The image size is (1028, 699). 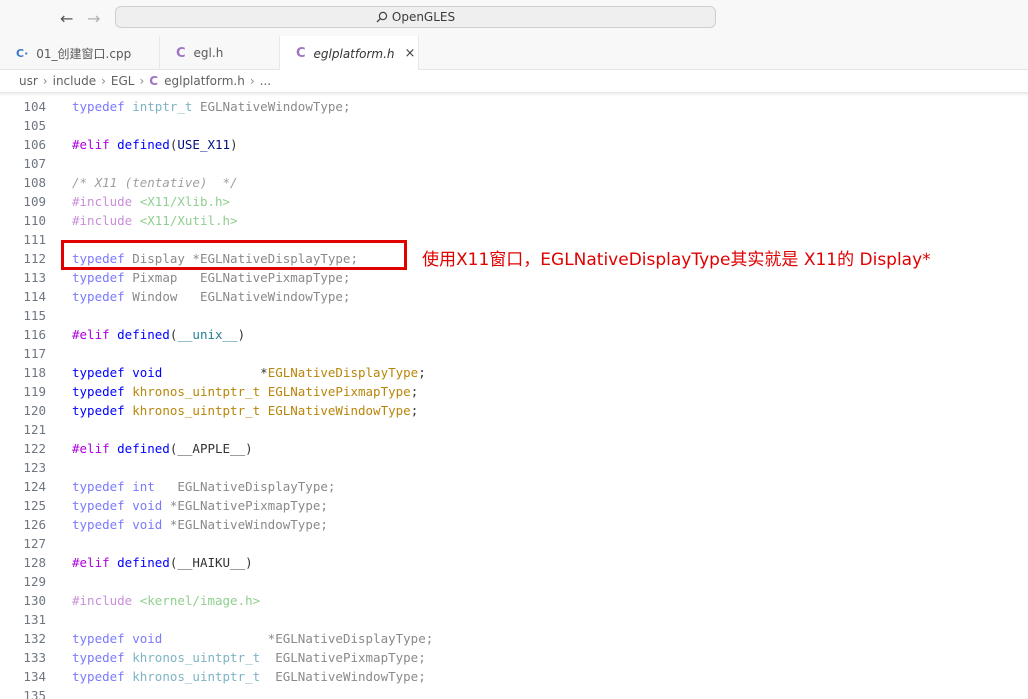 I want to click on arrow-right-icon: →, so click(x=93, y=18).